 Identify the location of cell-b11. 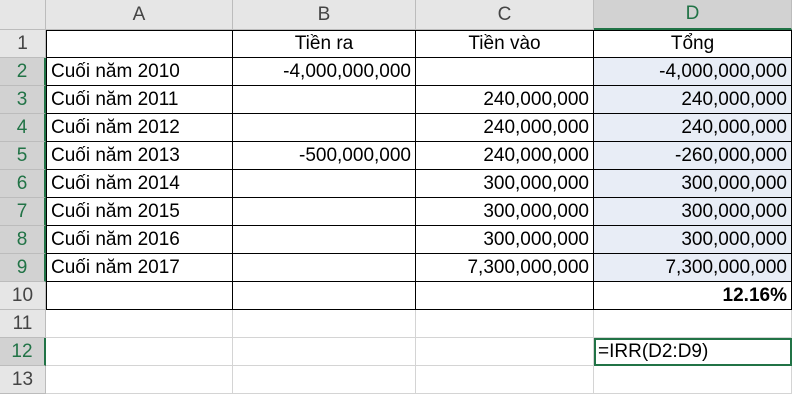
(324, 324).